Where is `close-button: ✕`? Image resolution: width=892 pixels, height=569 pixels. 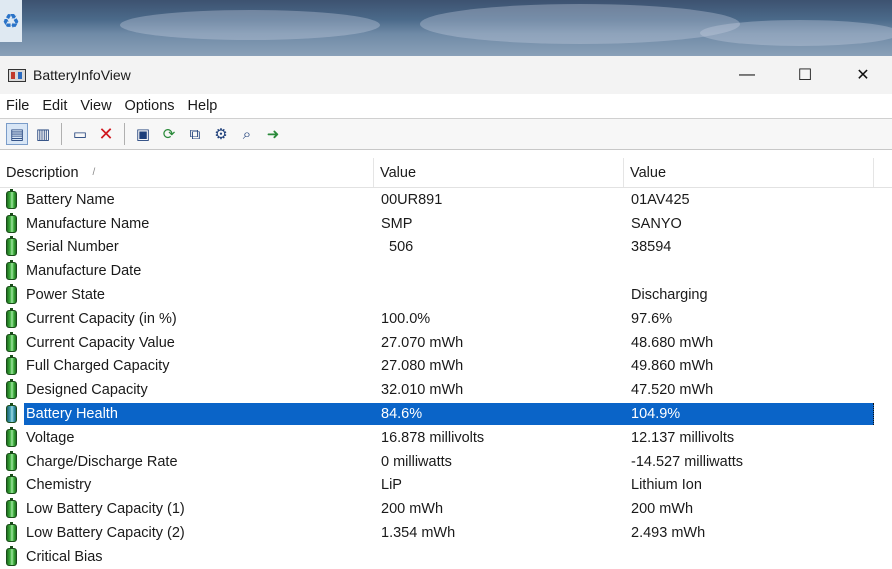 close-button: ✕ is located at coordinates (863, 75).